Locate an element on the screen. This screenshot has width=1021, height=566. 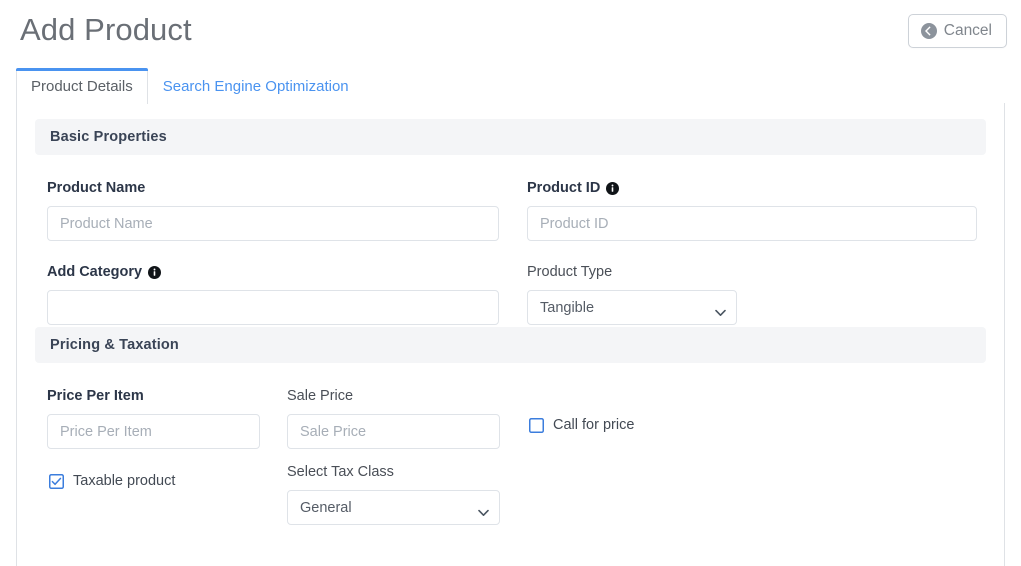
price-per-item-label: Price Per Item is located at coordinates (95, 396).